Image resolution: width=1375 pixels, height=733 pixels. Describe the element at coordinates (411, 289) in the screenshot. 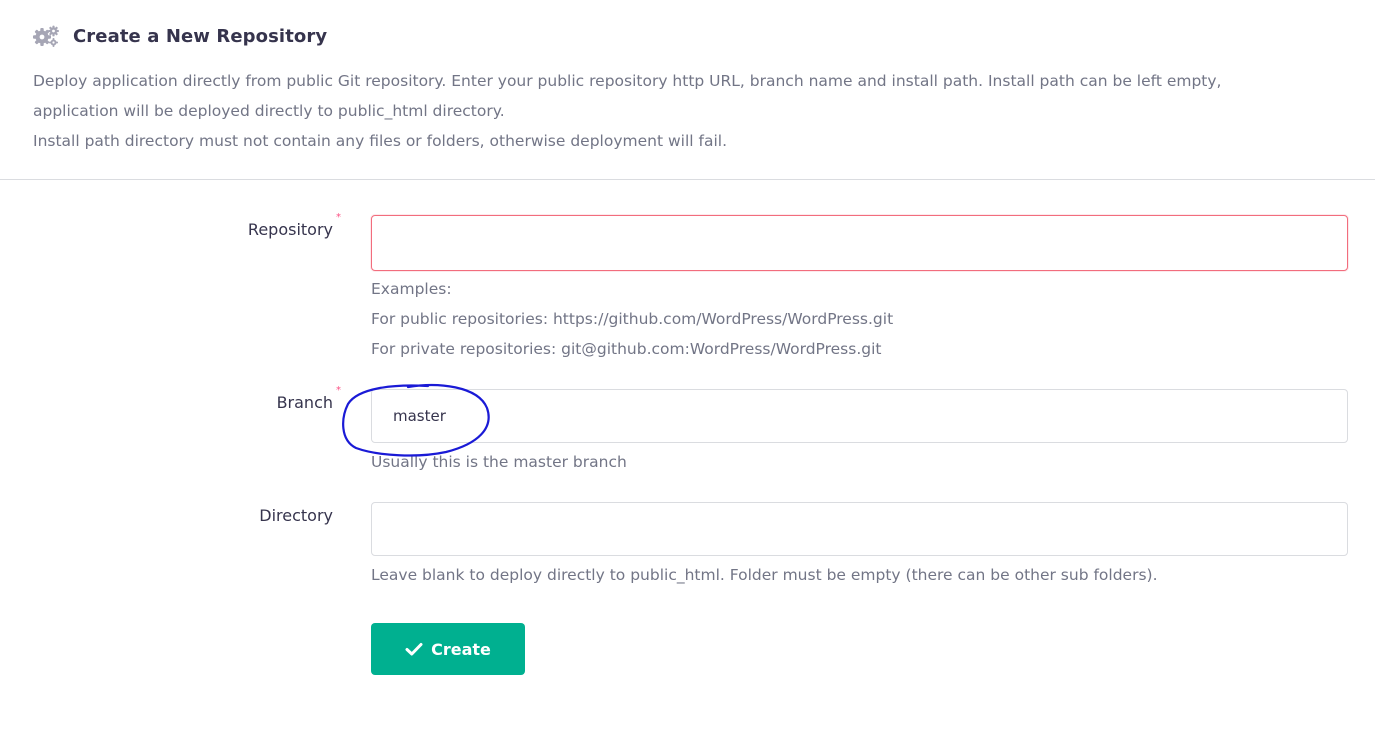

I see `repository-help-line: Examples:` at that location.